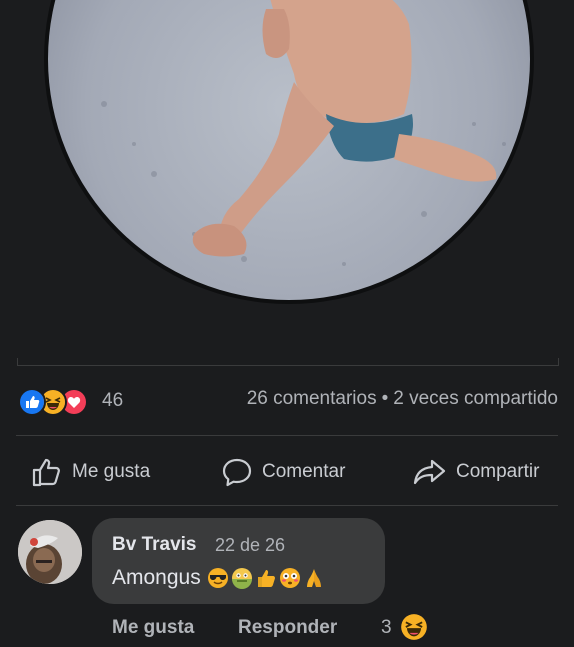  I want to click on like-button: Me gusta, so click(90, 472).